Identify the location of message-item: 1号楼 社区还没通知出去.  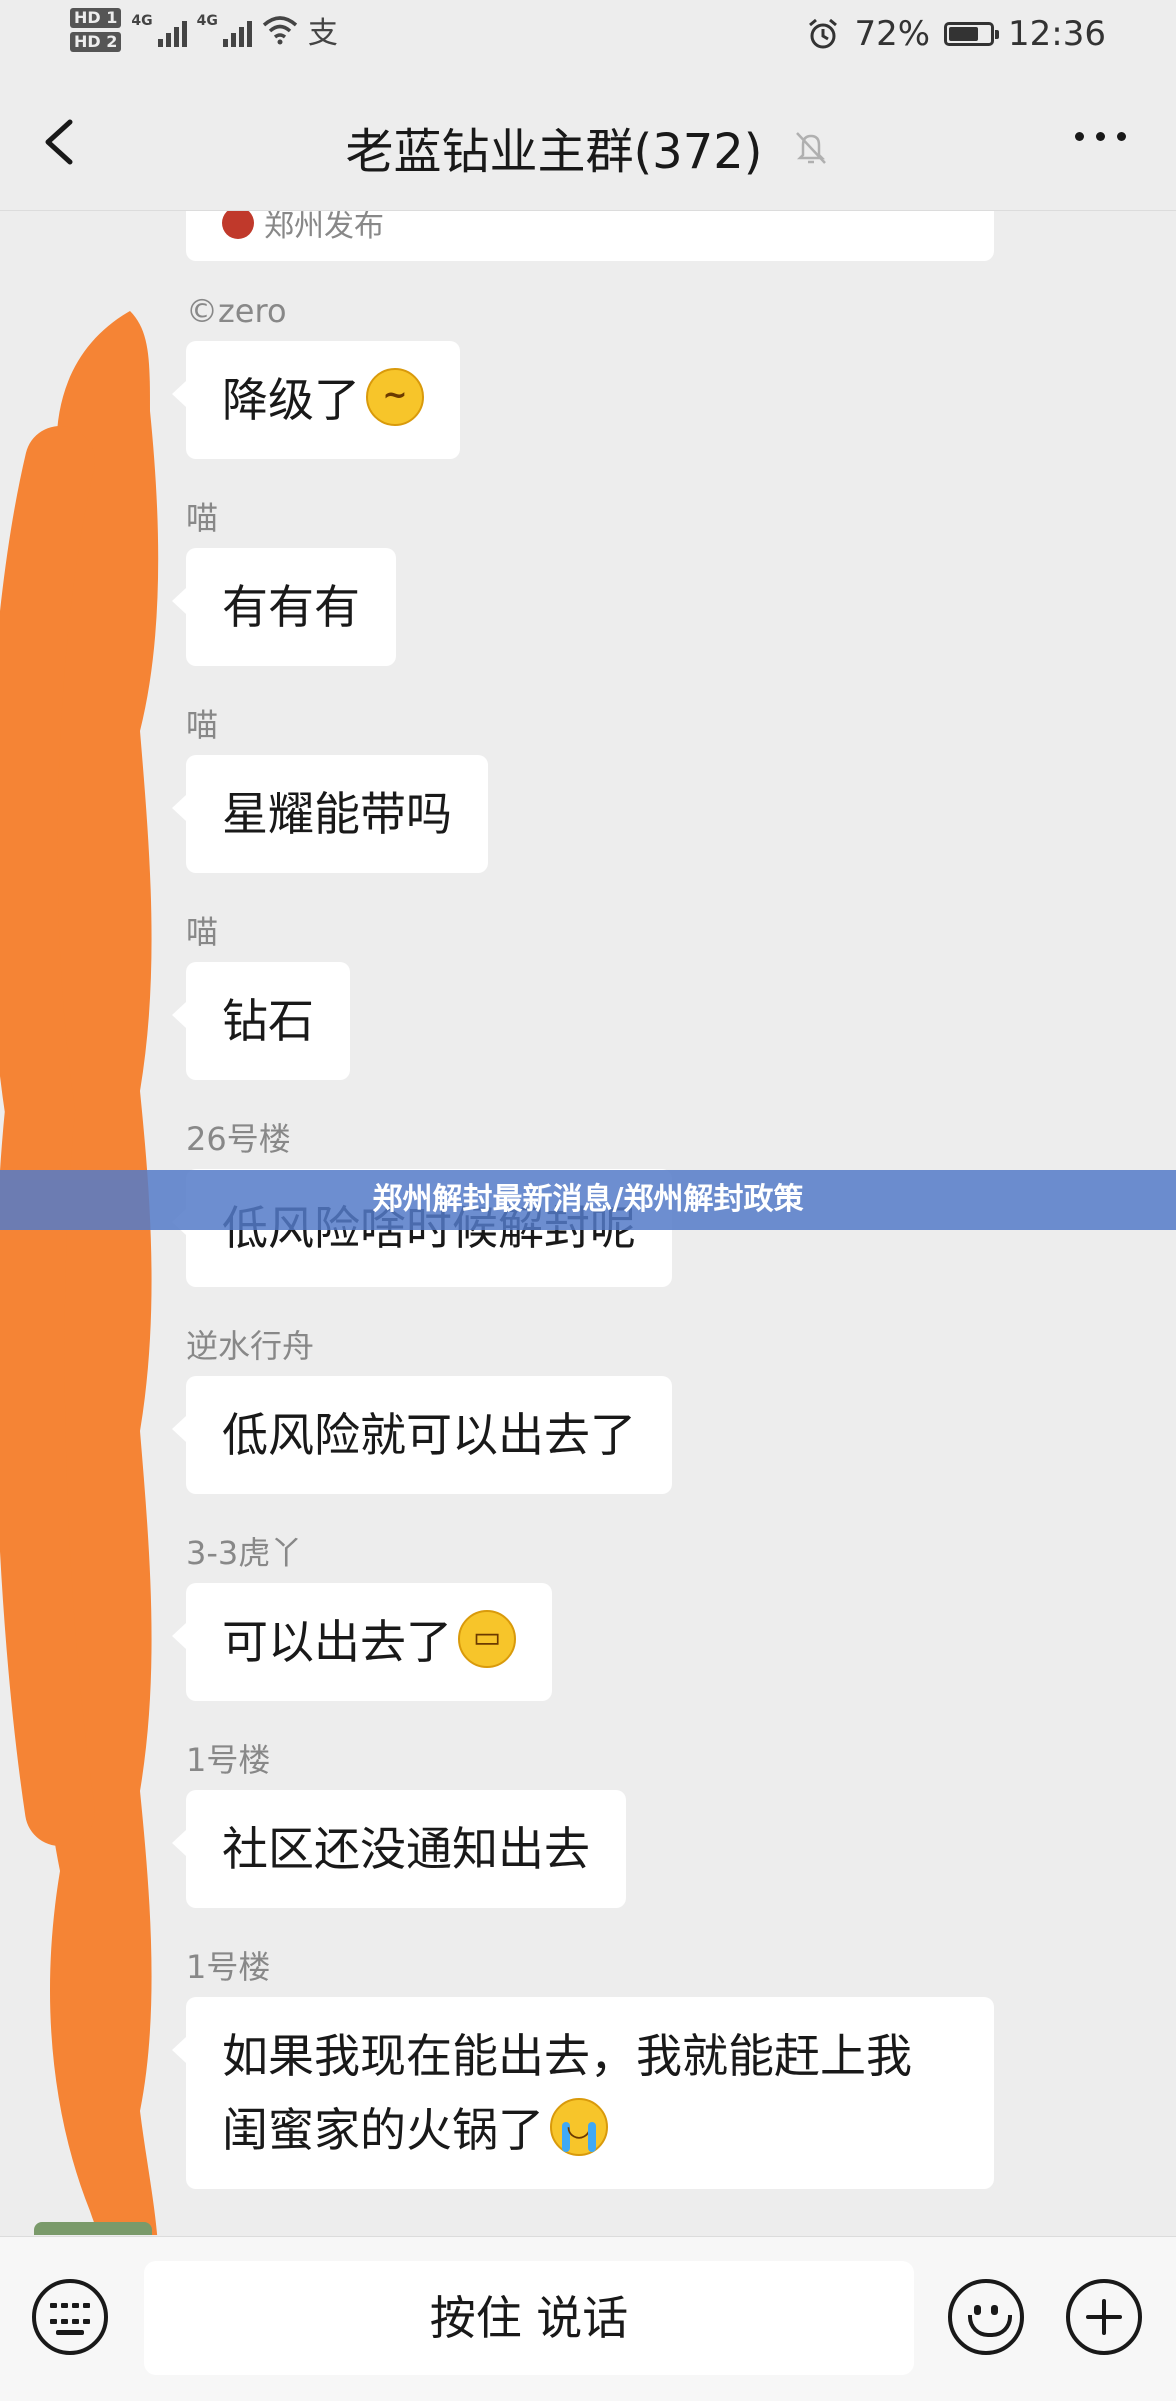
(399, 1824).